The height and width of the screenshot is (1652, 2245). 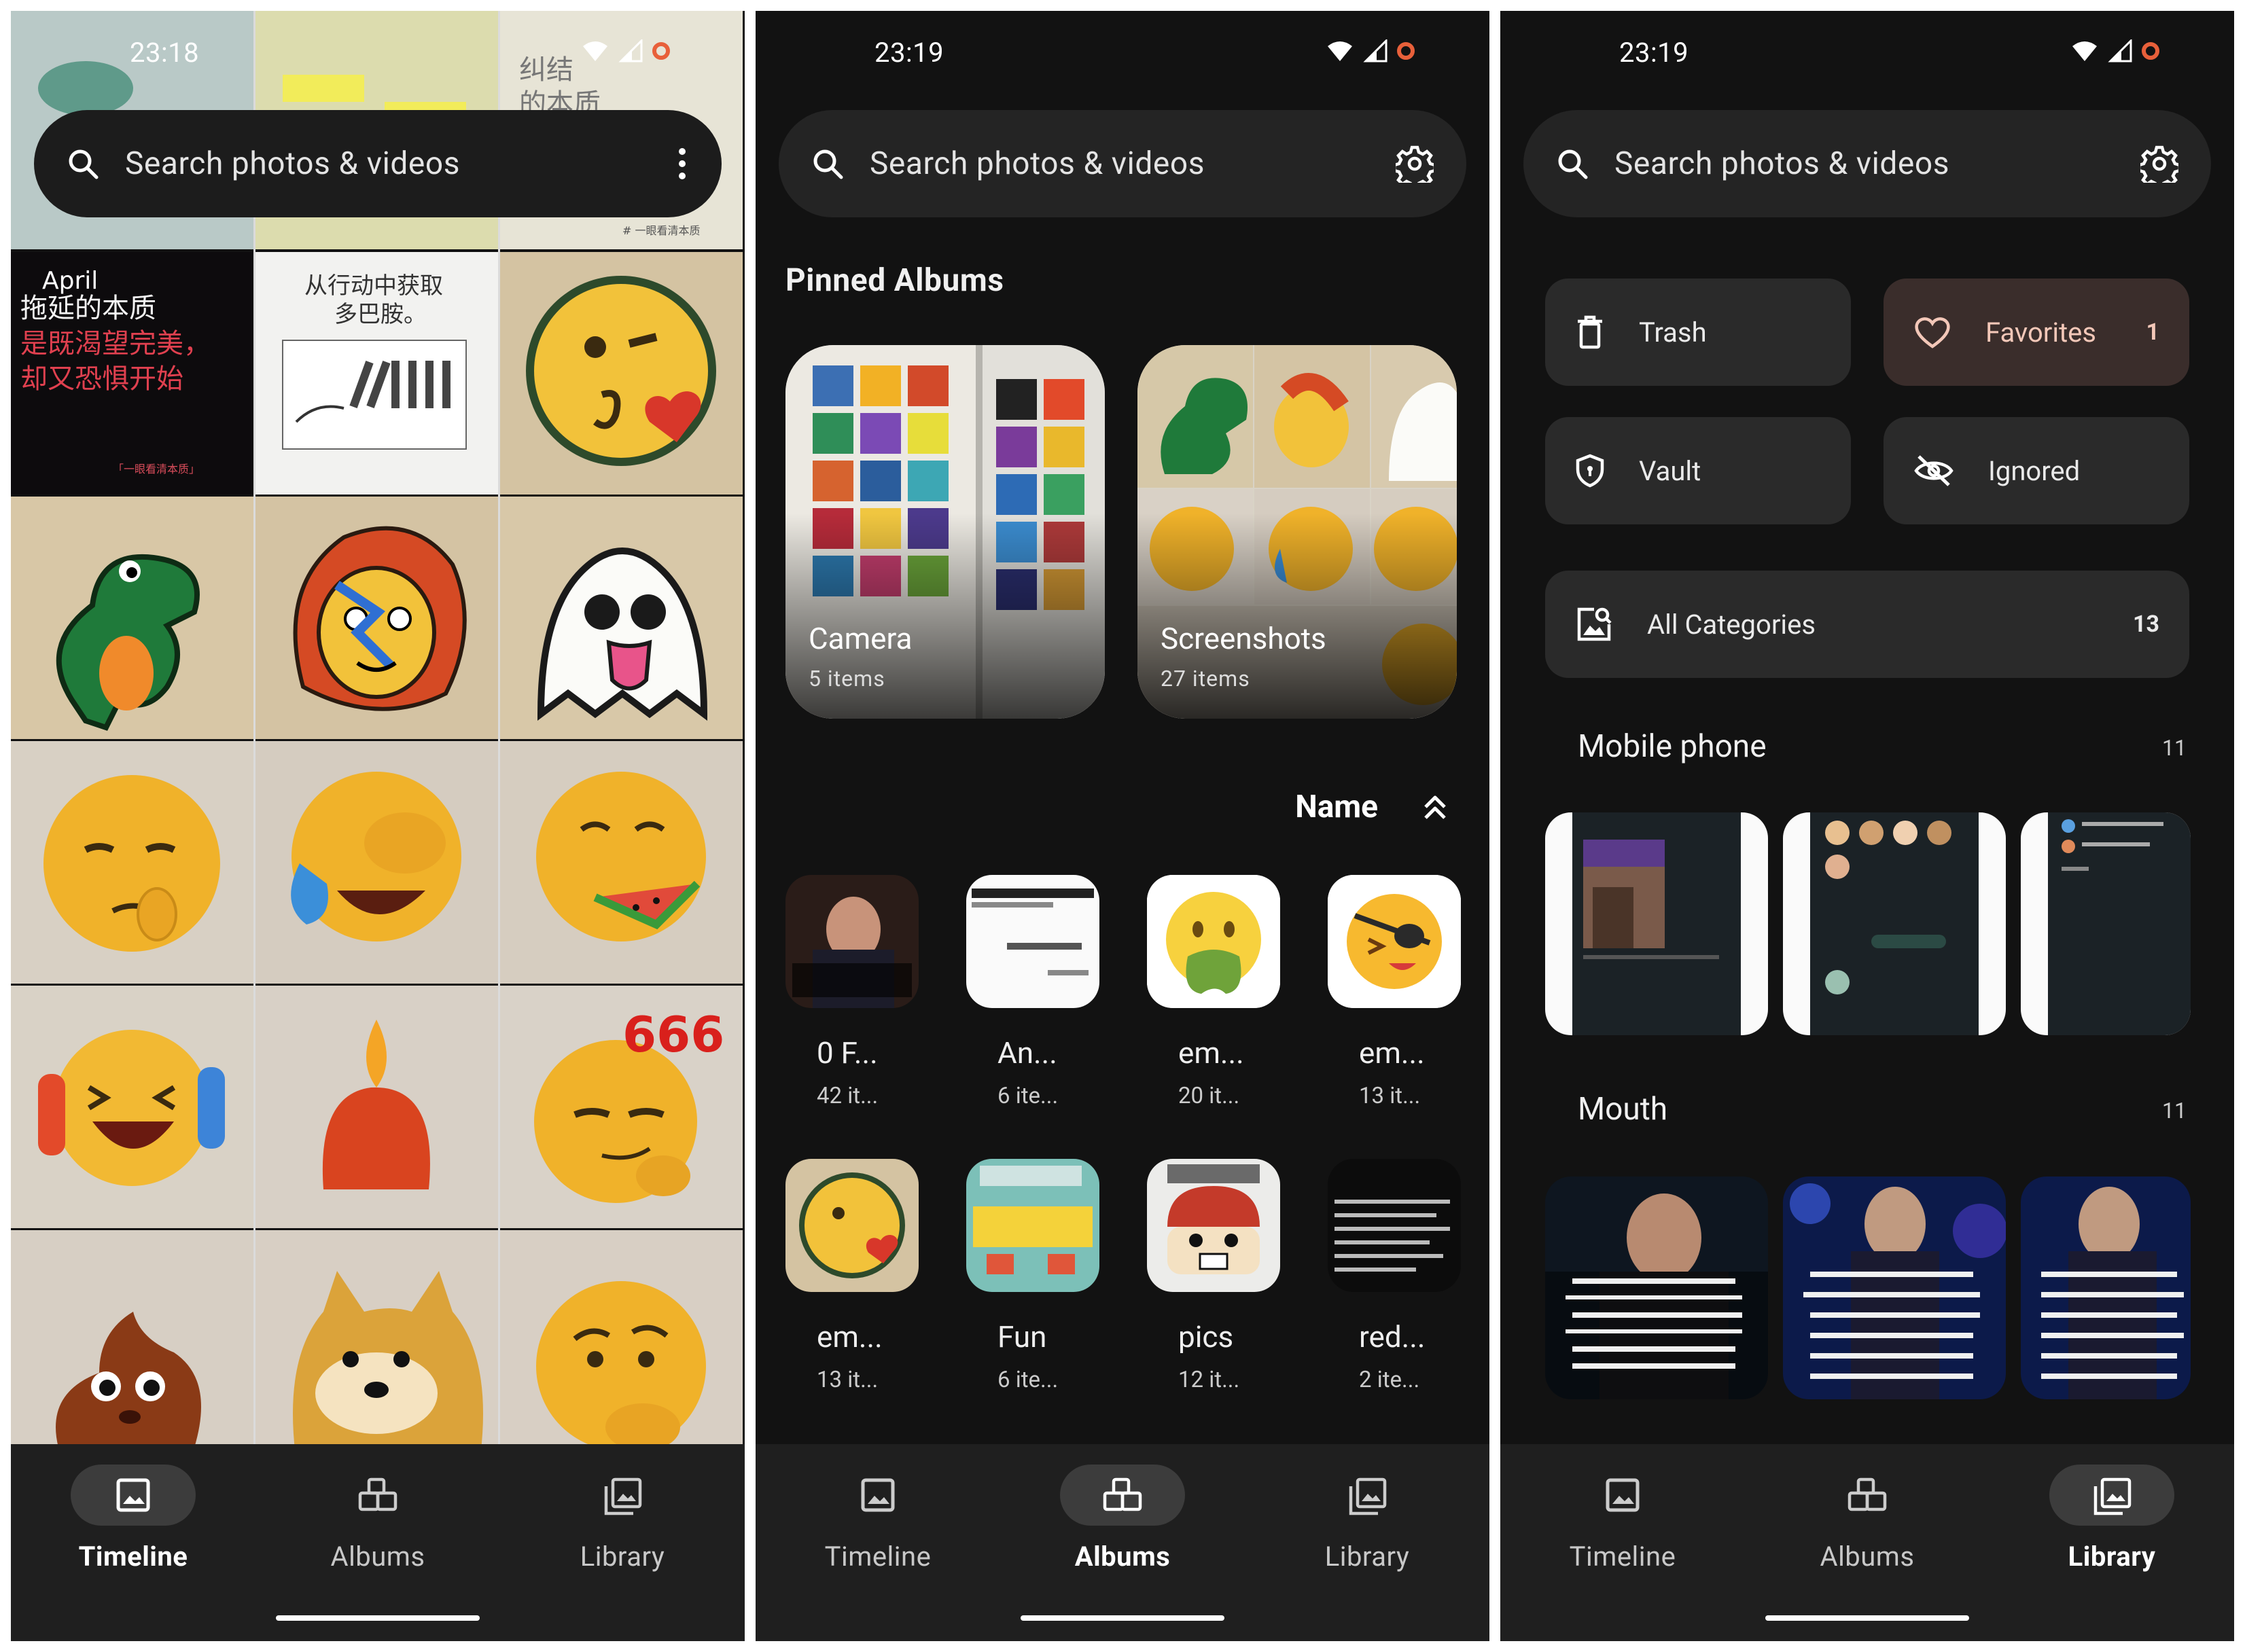 What do you see at coordinates (2041, 332) in the screenshot?
I see `favorites-label: Favorites` at bounding box center [2041, 332].